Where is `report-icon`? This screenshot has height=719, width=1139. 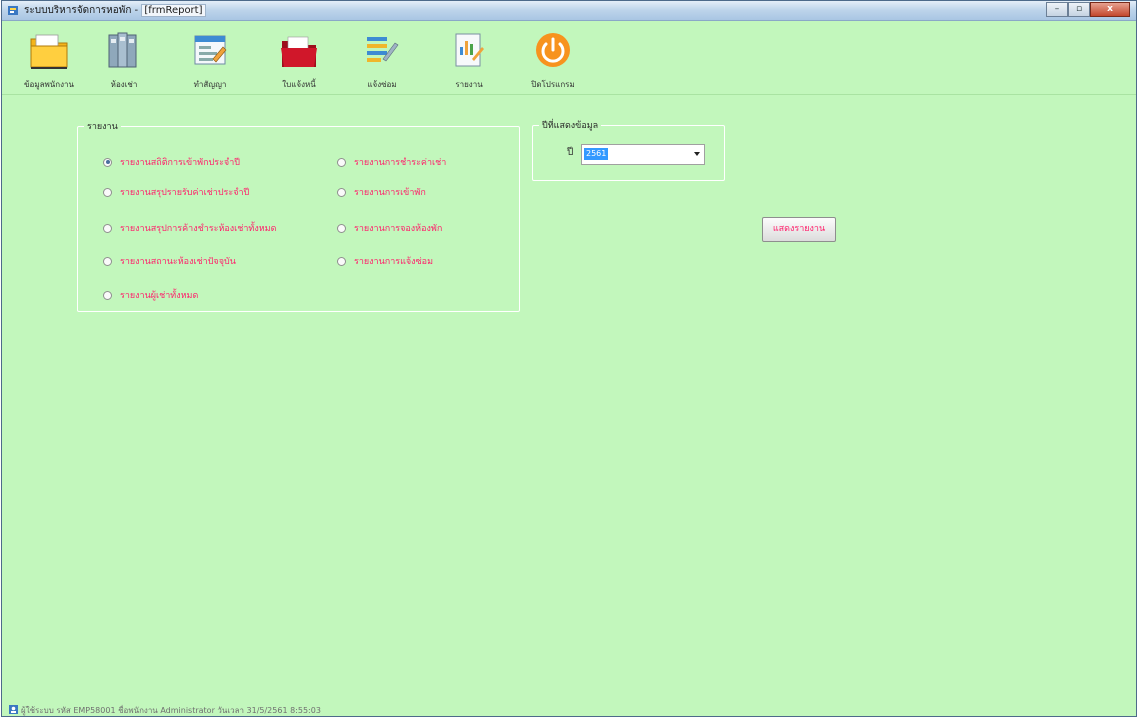 report-icon is located at coordinates (469, 50).